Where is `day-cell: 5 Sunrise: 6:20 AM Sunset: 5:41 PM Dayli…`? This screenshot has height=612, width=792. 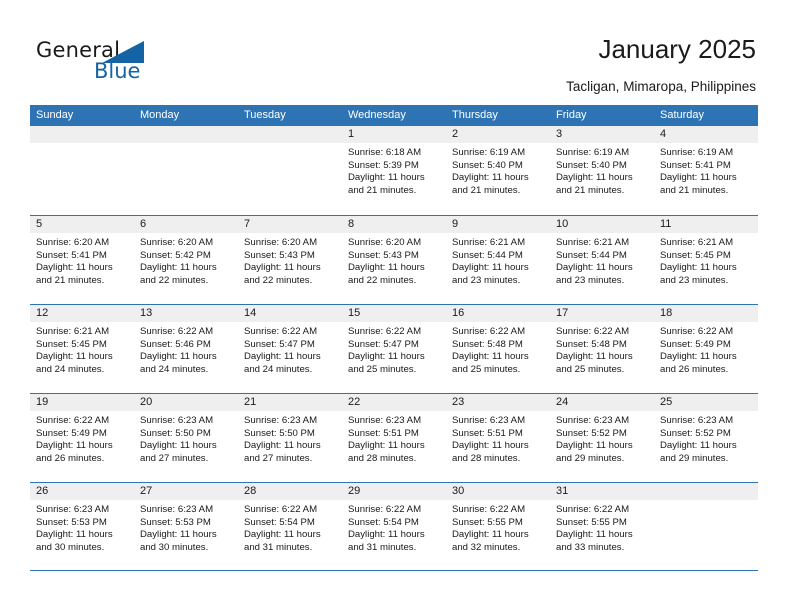
day-cell: 5 Sunrise: 6:20 AM Sunset: 5:41 PM Dayli… is located at coordinates (82, 260).